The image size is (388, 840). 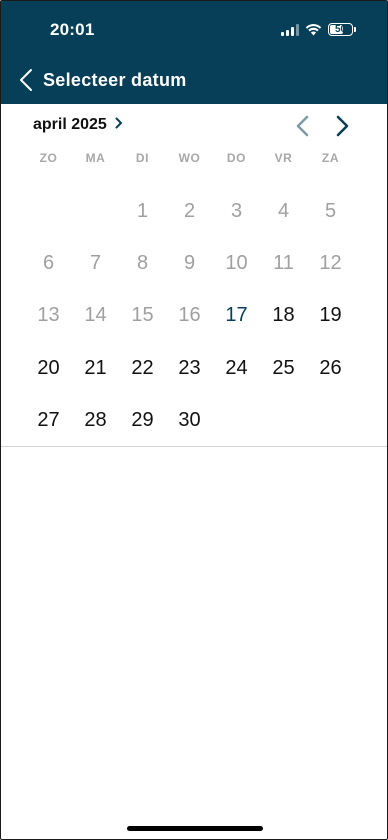 I want to click on day-cell: 19, so click(x=330, y=316).